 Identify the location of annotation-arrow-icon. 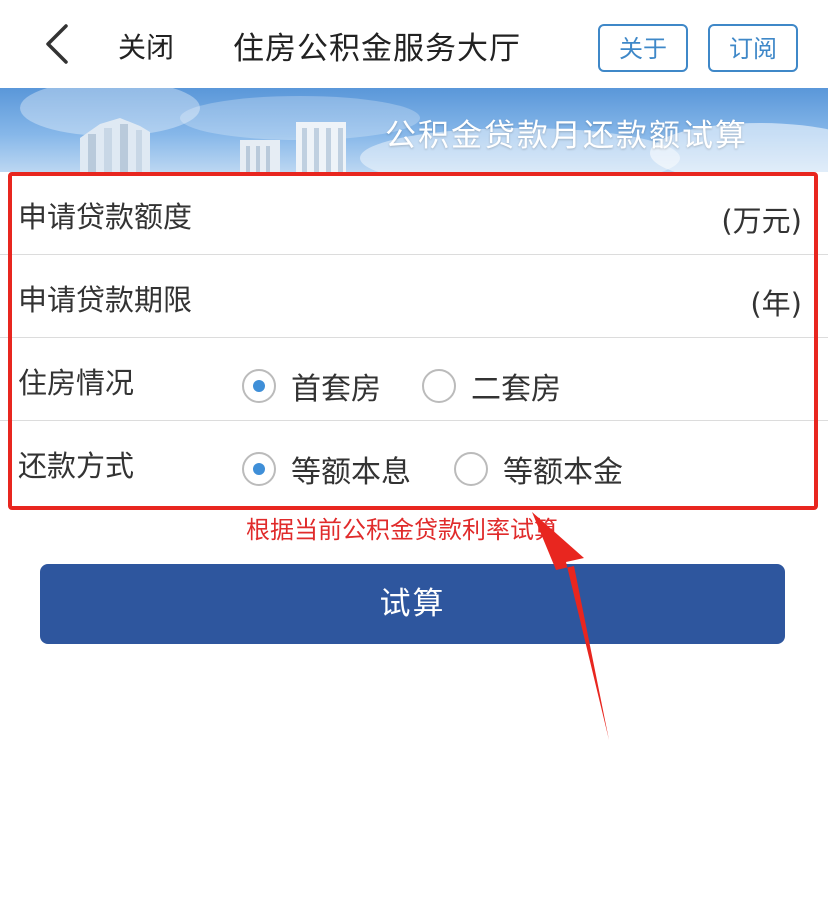
(570, 626).